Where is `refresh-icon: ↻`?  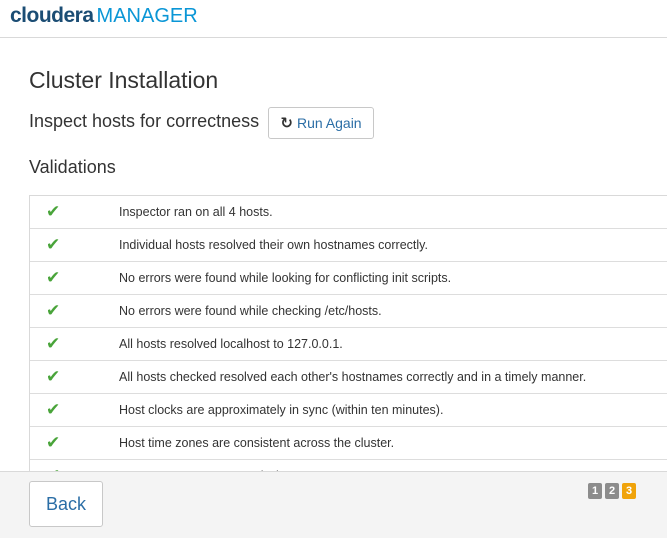
refresh-icon: ↻ is located at coordinates (286, 123).